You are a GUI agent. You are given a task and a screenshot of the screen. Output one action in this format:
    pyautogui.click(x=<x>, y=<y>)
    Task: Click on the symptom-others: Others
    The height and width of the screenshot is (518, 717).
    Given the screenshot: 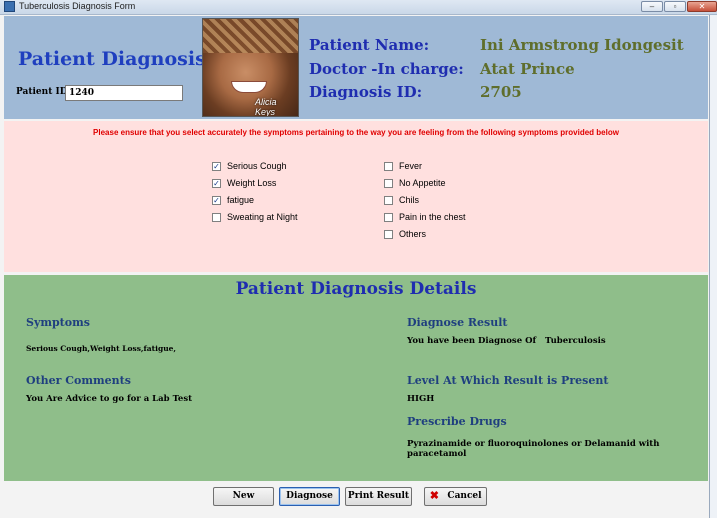 What is the action you would take?
    pyautogui.click(x=425, y=234)
    